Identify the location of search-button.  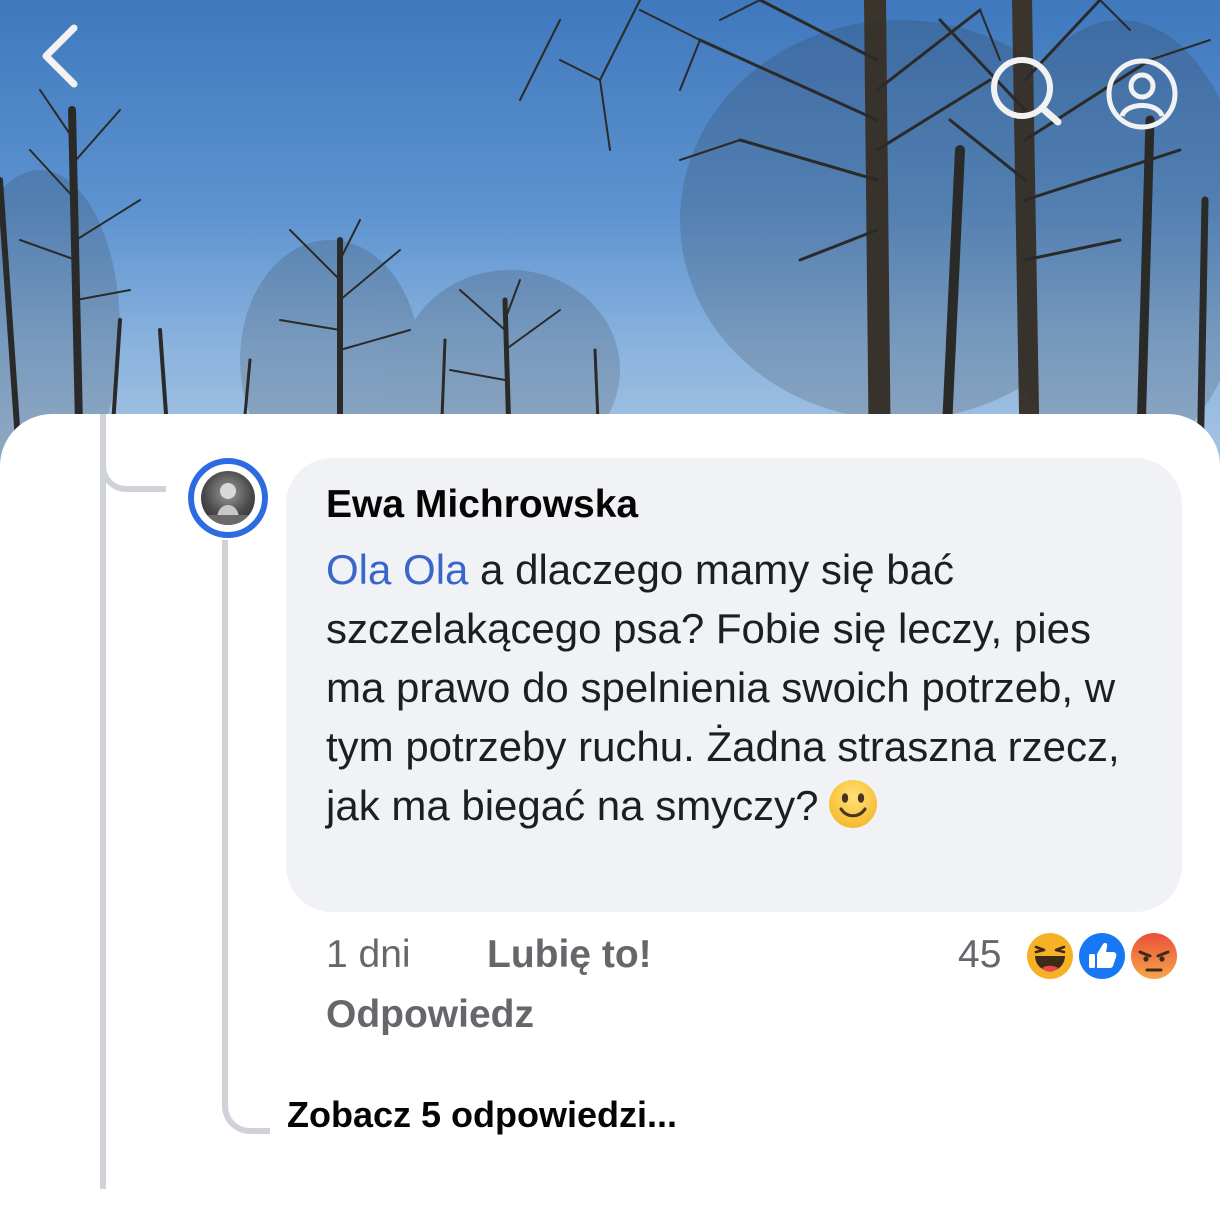
(1026, 92).